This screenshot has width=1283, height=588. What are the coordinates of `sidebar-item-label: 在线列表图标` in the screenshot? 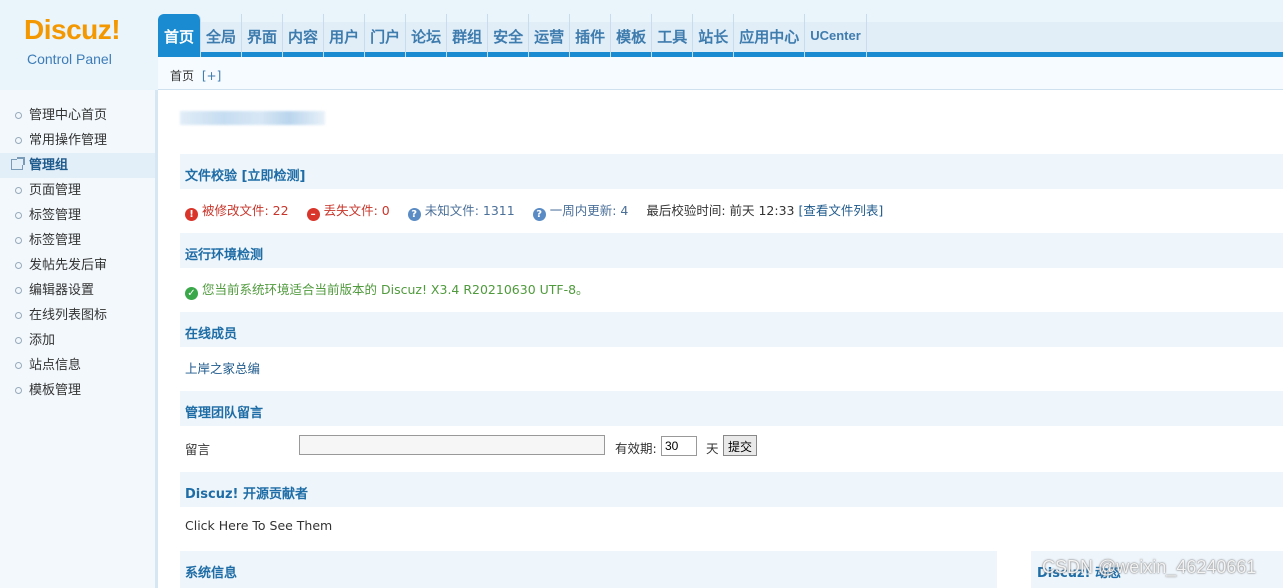 It's located at (68, 315).